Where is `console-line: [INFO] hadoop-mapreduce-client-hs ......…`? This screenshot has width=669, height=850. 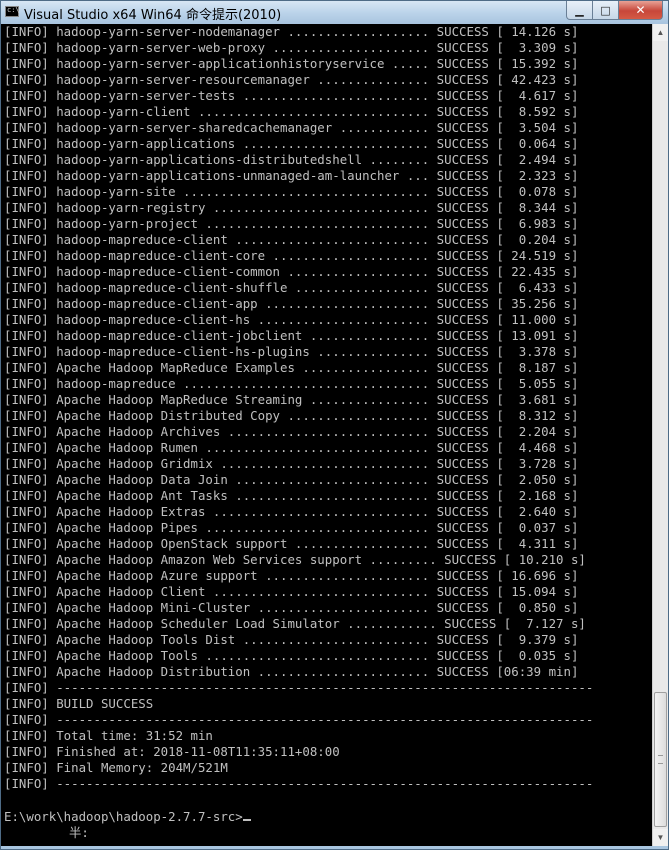
console-line: [INFO] hadoop-mapreduce-client-hs ......… is located at coordinates (291, 319).